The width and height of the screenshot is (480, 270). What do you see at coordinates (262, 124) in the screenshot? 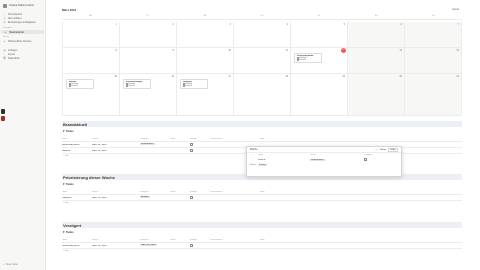
I see `section-header-brandaktuell: Brandaktuell` at bounding box center [262, 124].